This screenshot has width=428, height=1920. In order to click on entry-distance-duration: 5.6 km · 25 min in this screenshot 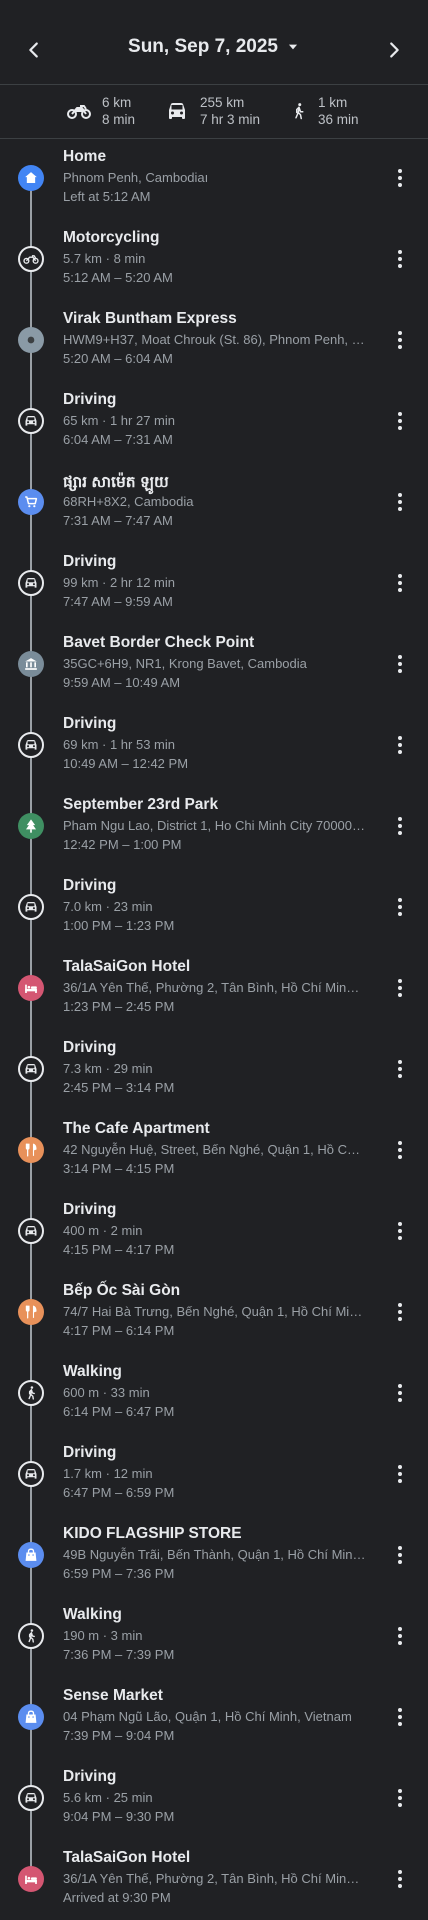, I will do `click(108, 1797)`.